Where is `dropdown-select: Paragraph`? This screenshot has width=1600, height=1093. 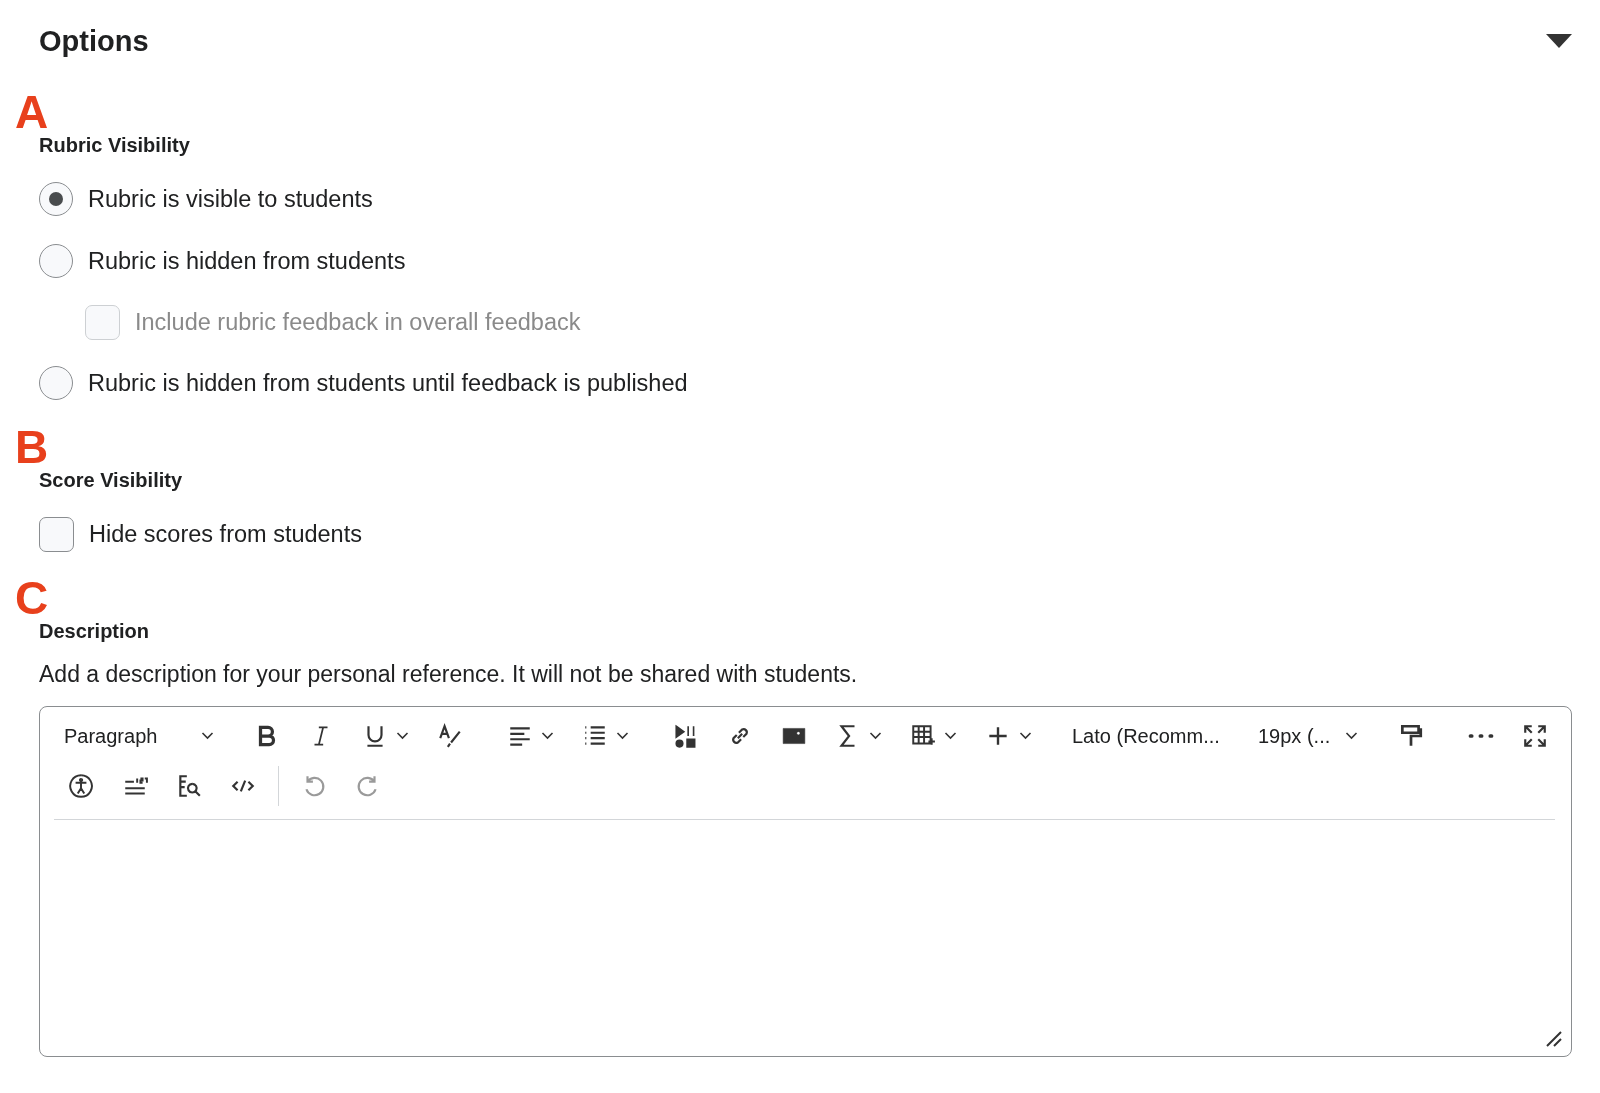 dropdown-select: Paragraph is located at coordinates (139, 736).